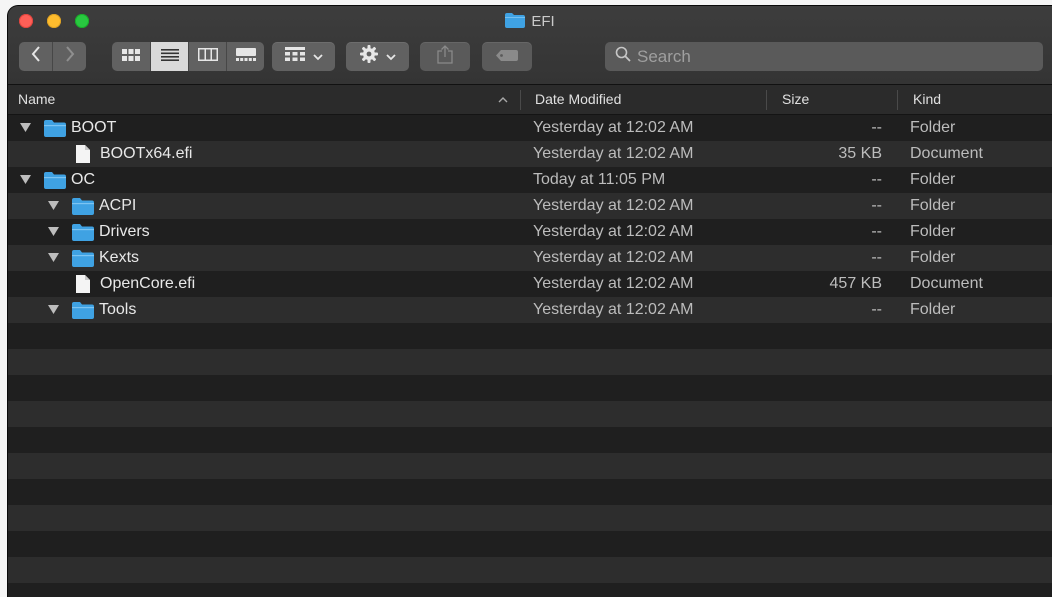 This screenshot has height=597, width=1052. What do you see at coordinates (118, 205) in the screenshot?
I see `file-name: ACPI` at bounding box center [118, 205].